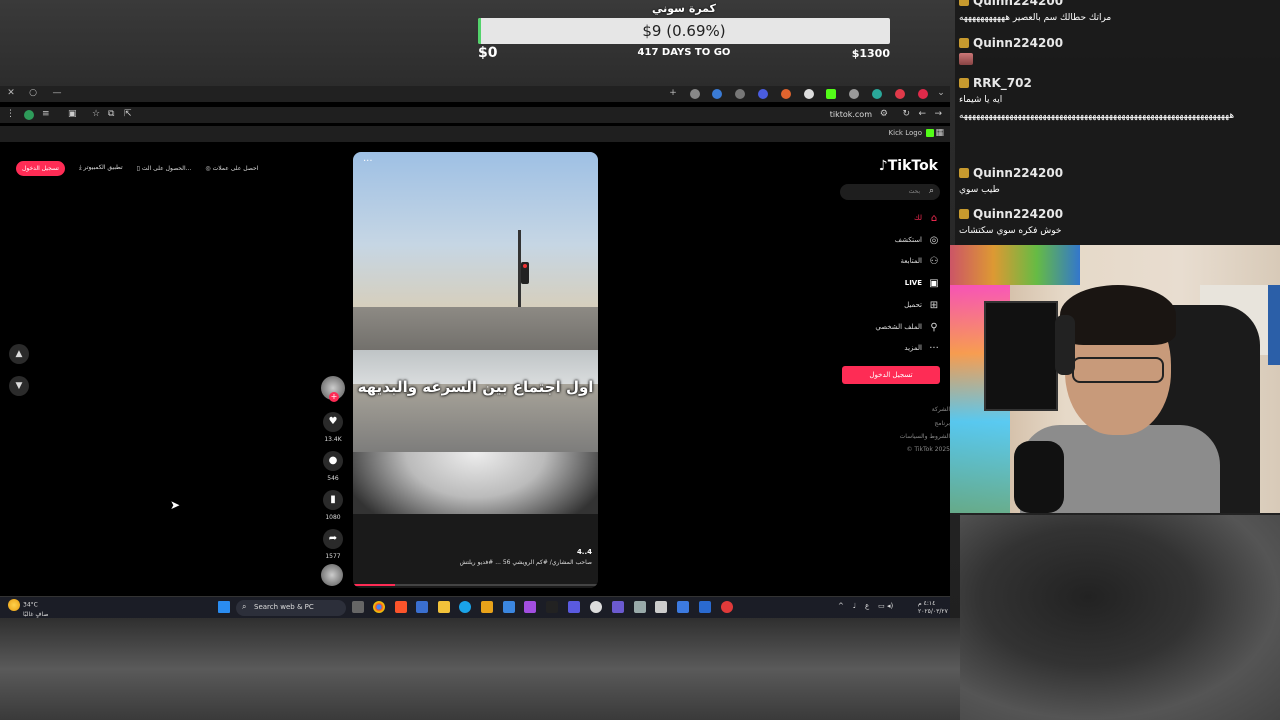 The width and height of the screenshot is (1280, 720). Describe the element at coordinates (374, 585) in the screenshot. I see `video-progress-fill` at that location.